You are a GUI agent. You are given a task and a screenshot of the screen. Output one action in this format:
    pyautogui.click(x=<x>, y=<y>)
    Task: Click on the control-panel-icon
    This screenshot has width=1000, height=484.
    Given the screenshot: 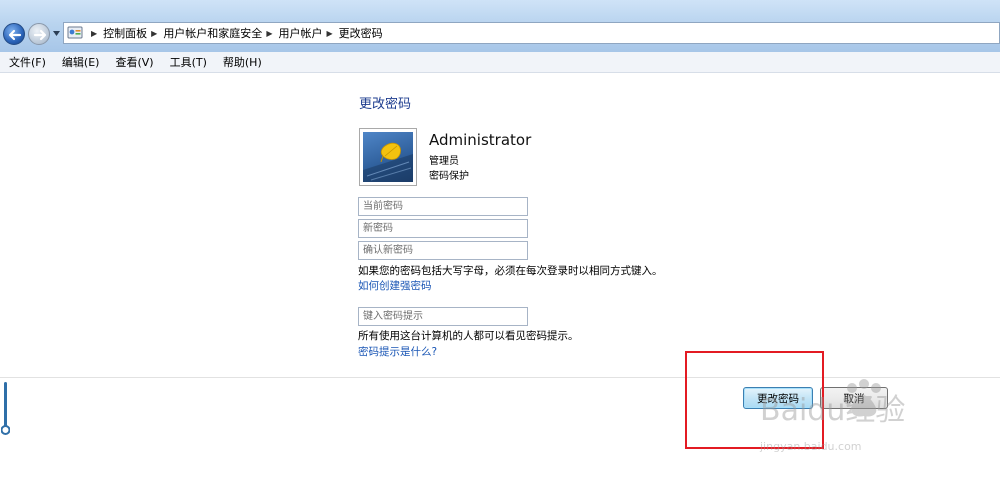 What is the action you would take?
    pyautogui.click(x=75, y=32)
    